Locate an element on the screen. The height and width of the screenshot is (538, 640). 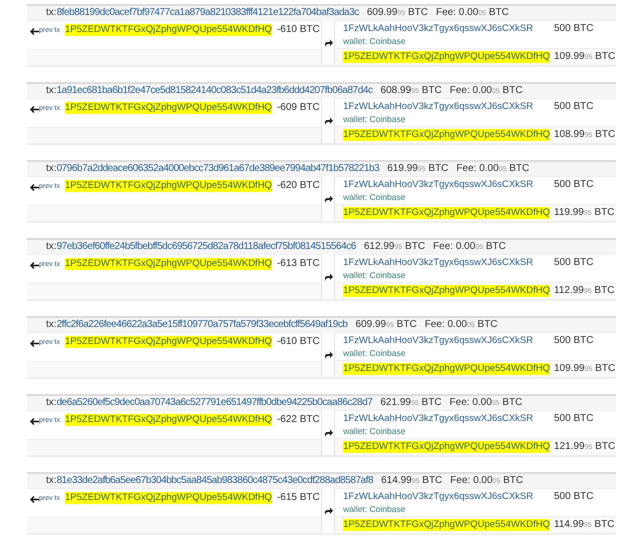
tx-hash-link: de6a5260ef5c9dec0aa70743a6c527791e651497ffb0dbe94225b0caa86c28d7 is located at coordinates (214, 403).